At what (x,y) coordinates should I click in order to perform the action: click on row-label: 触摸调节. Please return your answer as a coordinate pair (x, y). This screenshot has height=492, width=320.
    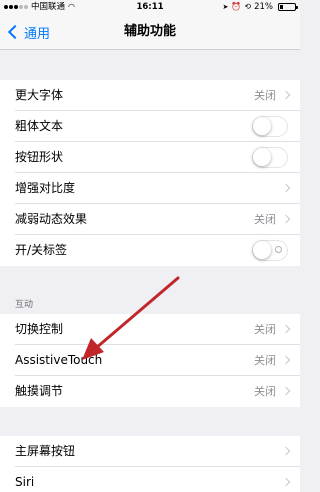
    Looking at the image, I should click on (39, 391).